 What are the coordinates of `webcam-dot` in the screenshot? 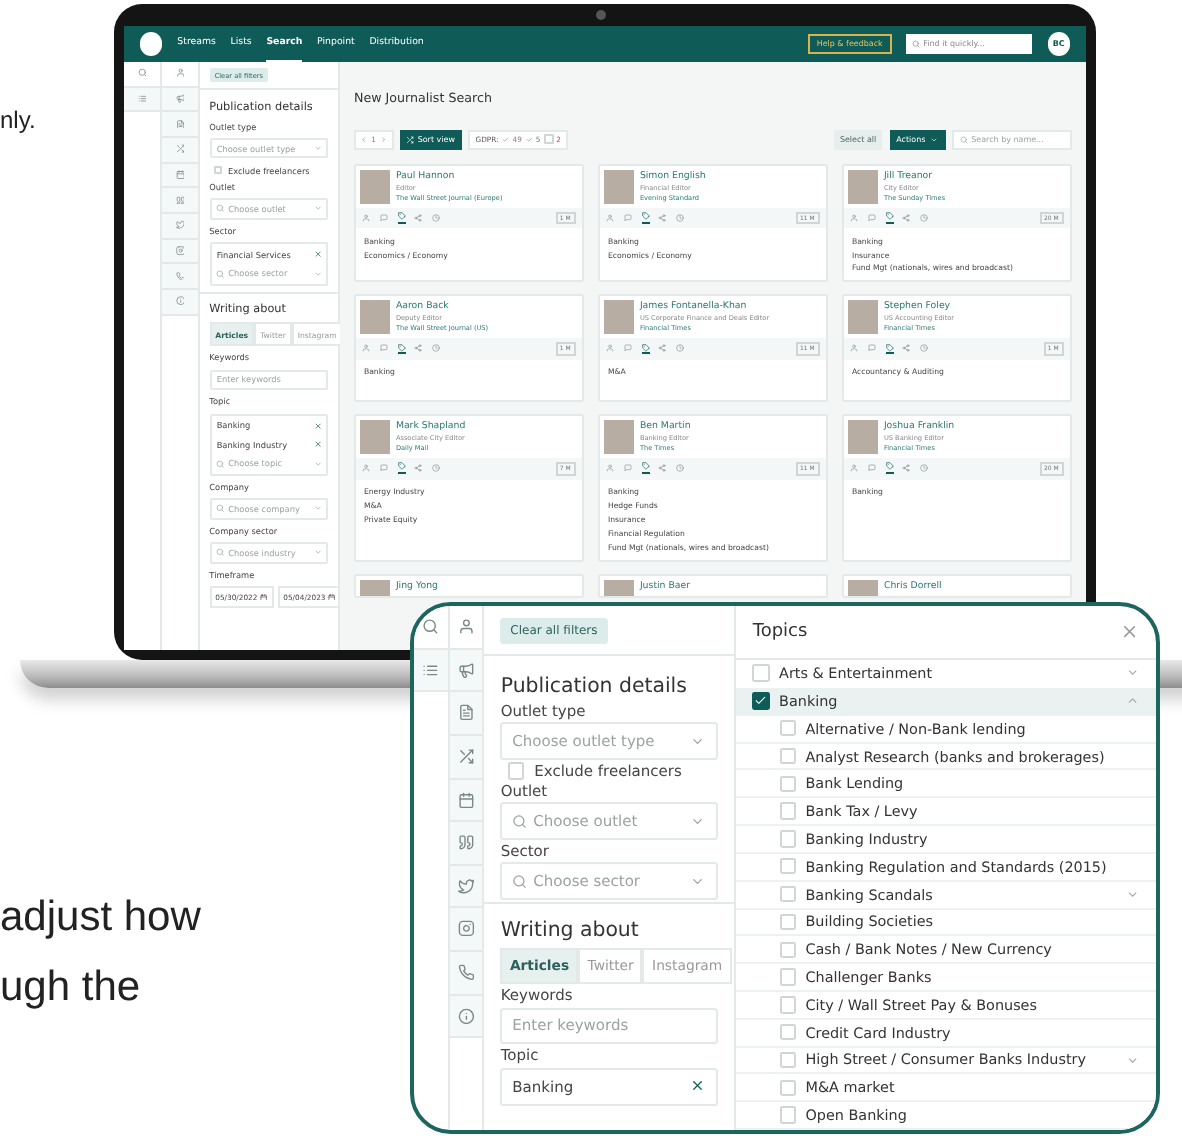 It's located at (601, 15).